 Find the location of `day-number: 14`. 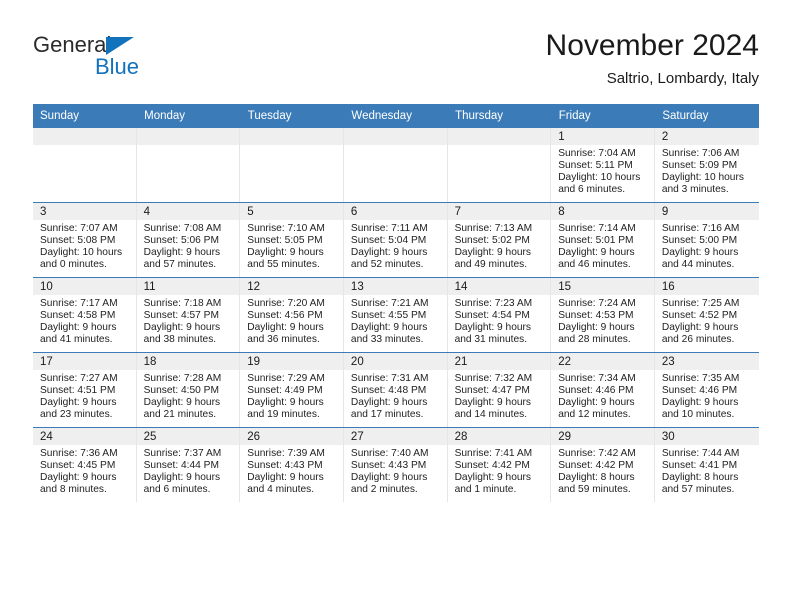

day-number: 14 is located at coordinates (499, 286).